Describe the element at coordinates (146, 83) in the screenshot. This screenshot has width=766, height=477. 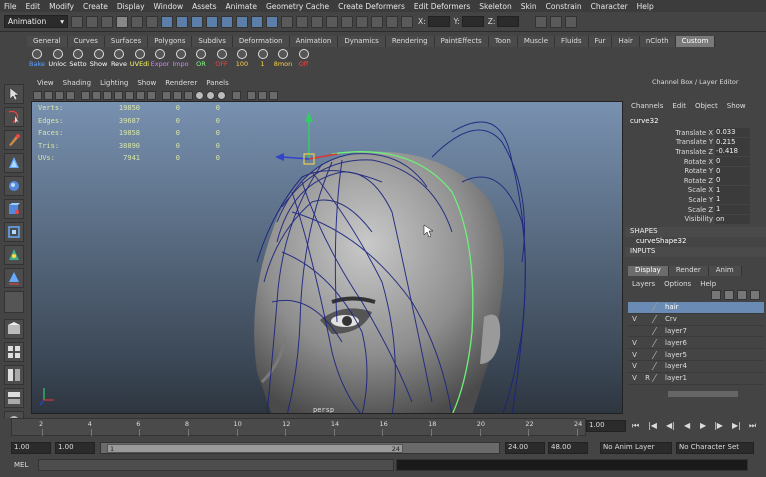
I see `panel-menu-show: Show` at that location.